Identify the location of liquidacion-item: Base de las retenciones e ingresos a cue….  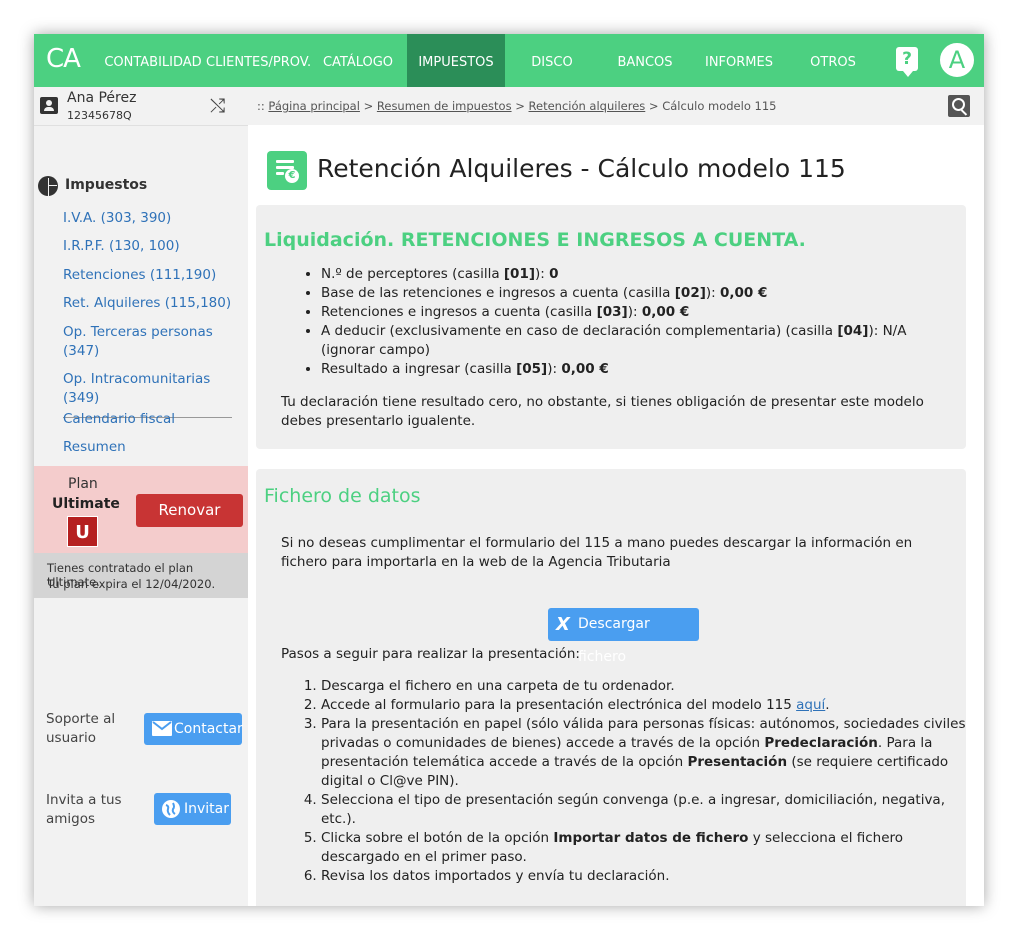
(641, 293).